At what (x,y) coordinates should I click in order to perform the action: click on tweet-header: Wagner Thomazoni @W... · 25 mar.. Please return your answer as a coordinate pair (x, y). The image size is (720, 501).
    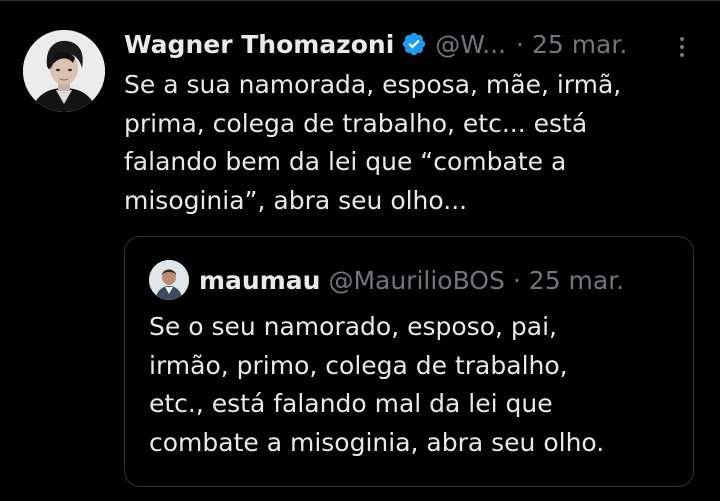
    Looking at the image, I should click on (414, 44).